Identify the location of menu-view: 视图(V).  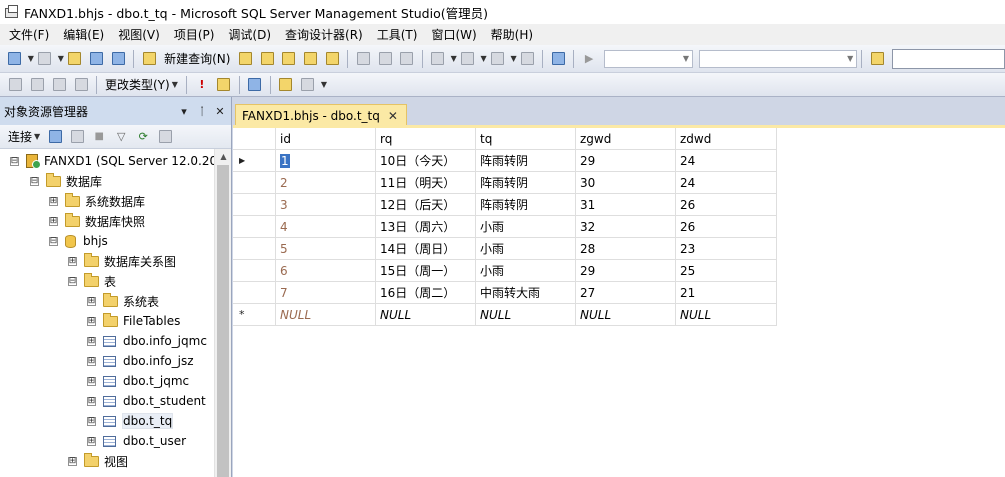
(139, 34).